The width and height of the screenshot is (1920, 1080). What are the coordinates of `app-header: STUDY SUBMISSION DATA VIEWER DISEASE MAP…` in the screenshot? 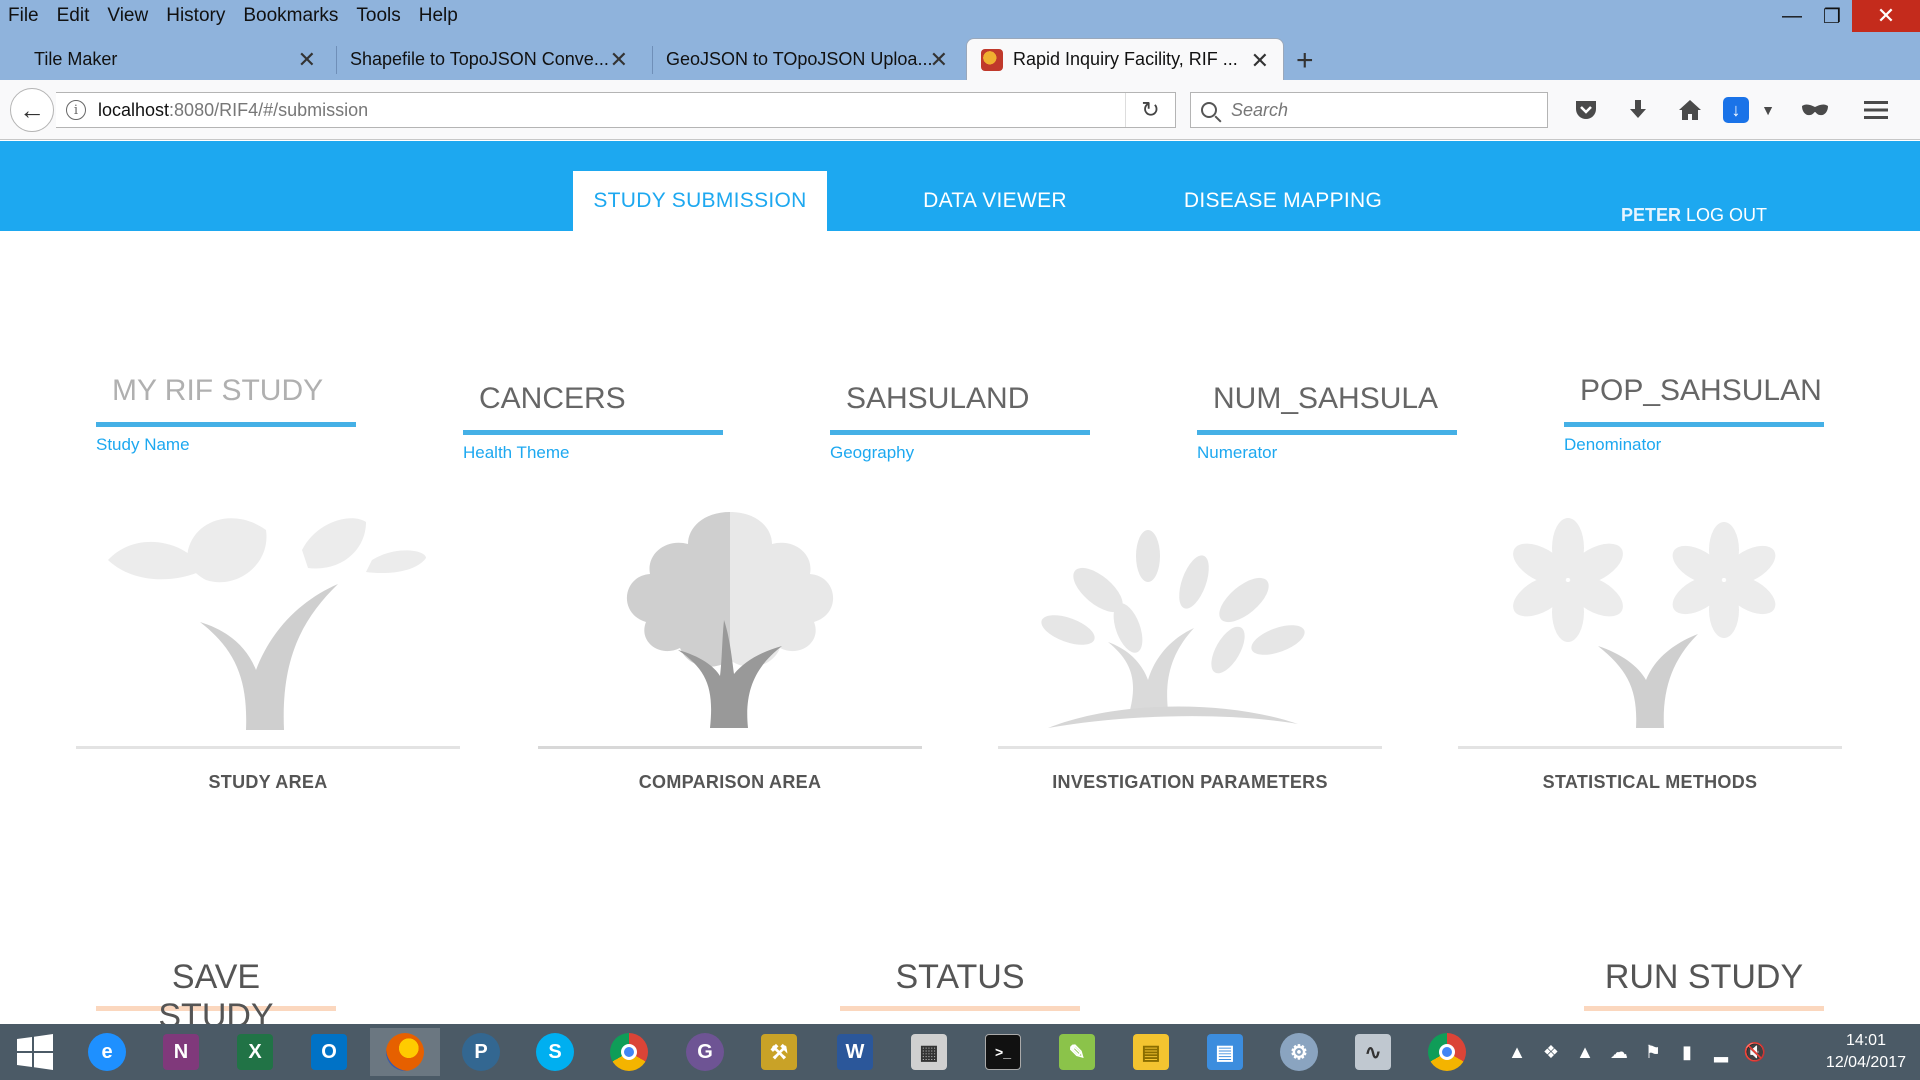 It's located at (960, 186).